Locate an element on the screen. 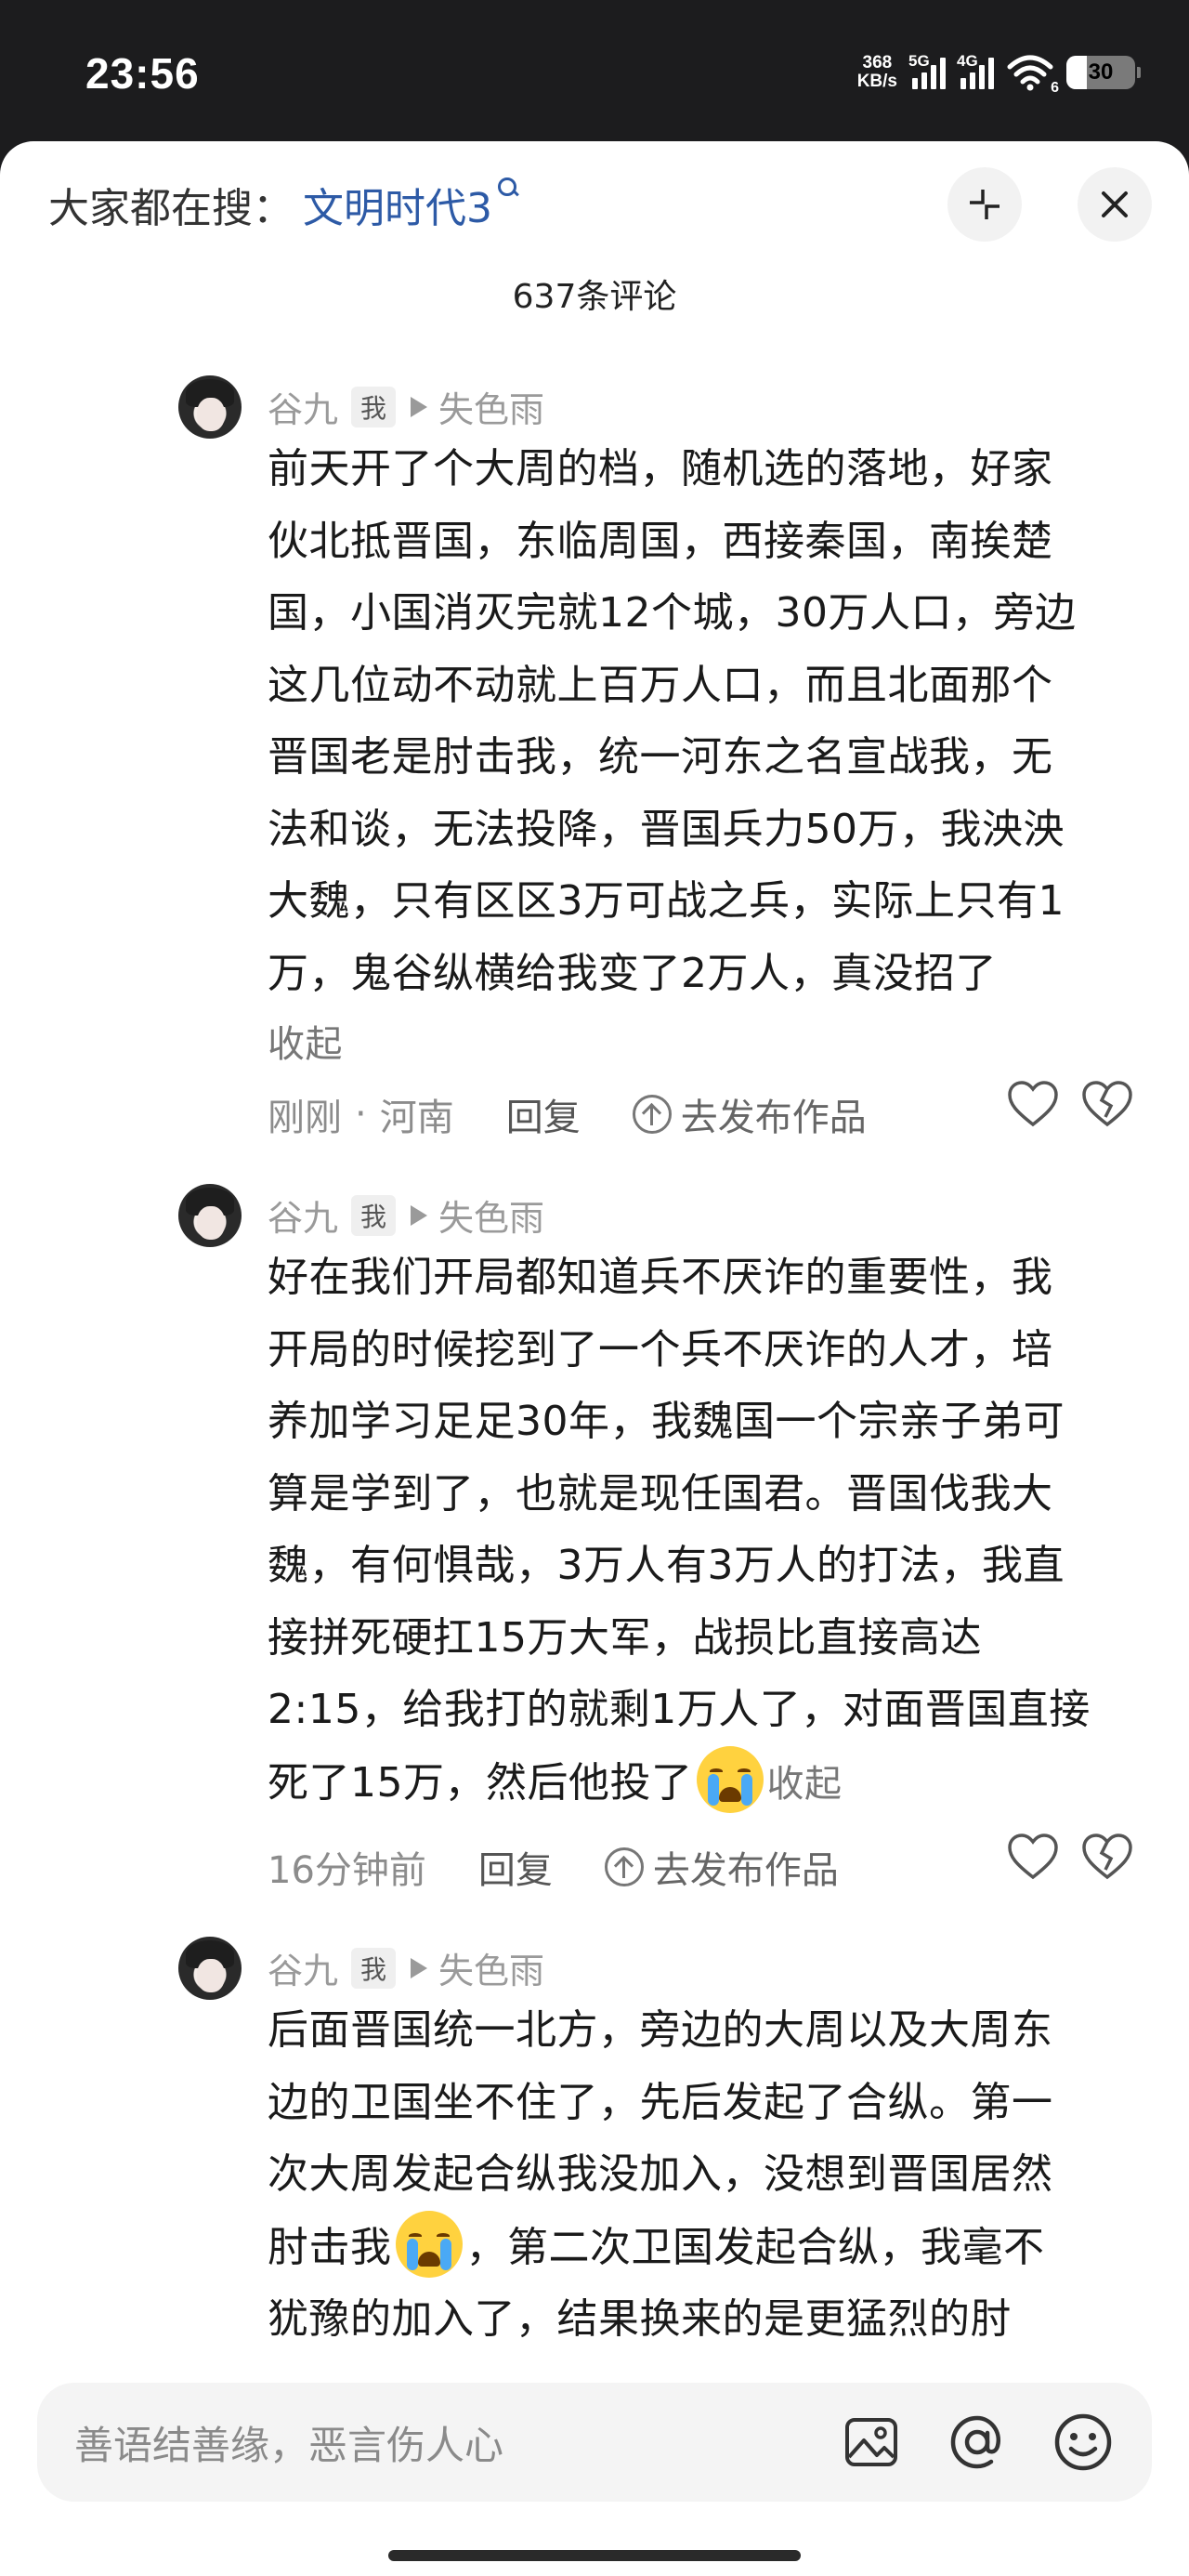  close-icon is located at coordinates (1115, 204).